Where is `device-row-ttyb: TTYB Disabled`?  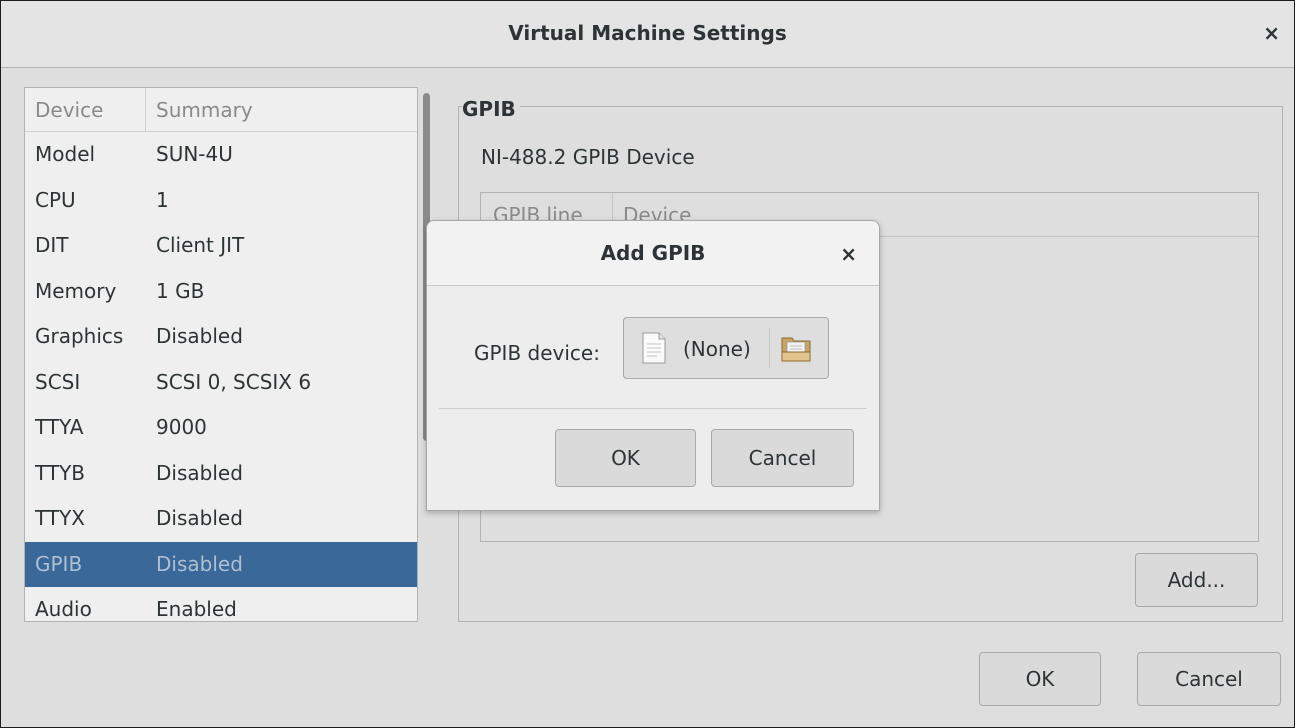 device-row-ttyb: TTYB Disabled is located at coordinates (221, 473).